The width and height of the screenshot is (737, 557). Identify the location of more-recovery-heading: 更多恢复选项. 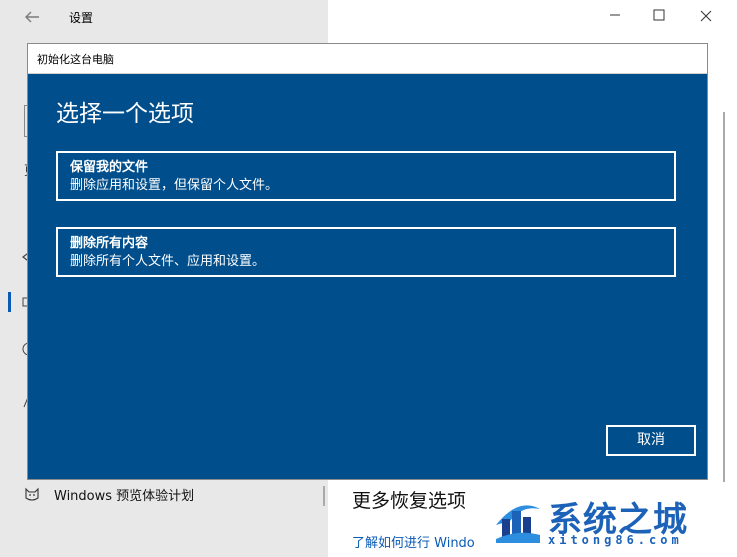
(409, 501).